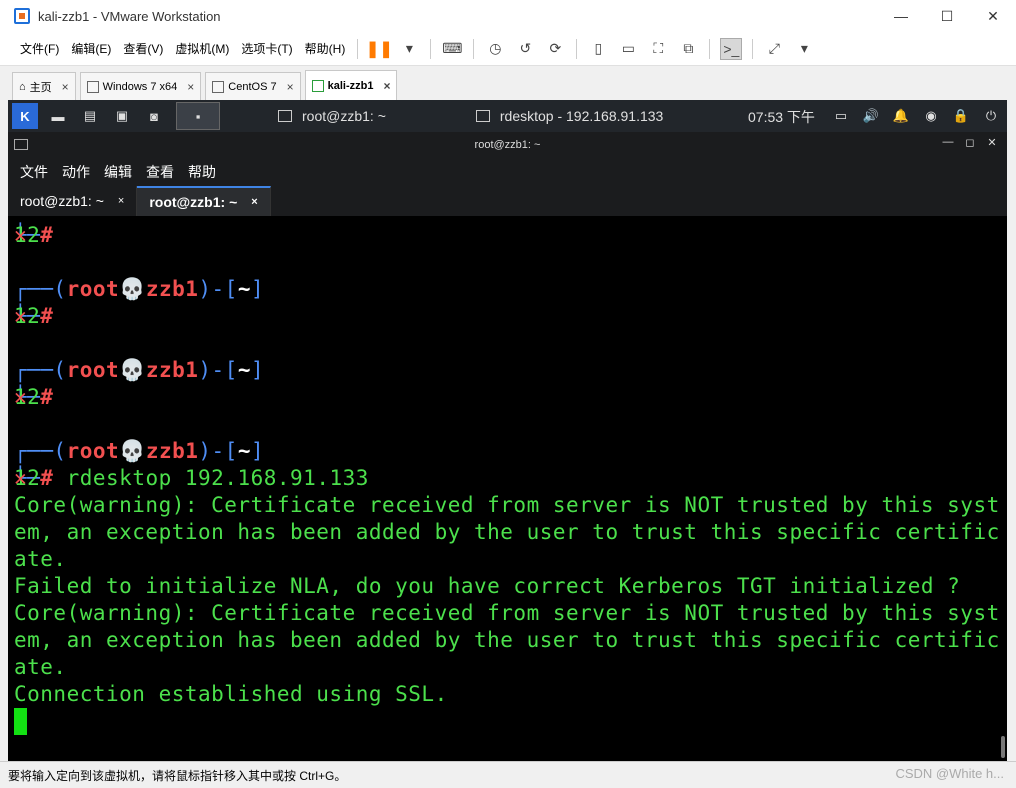  I want to click on tab-label: kali-zzb1, so click(350, 85).